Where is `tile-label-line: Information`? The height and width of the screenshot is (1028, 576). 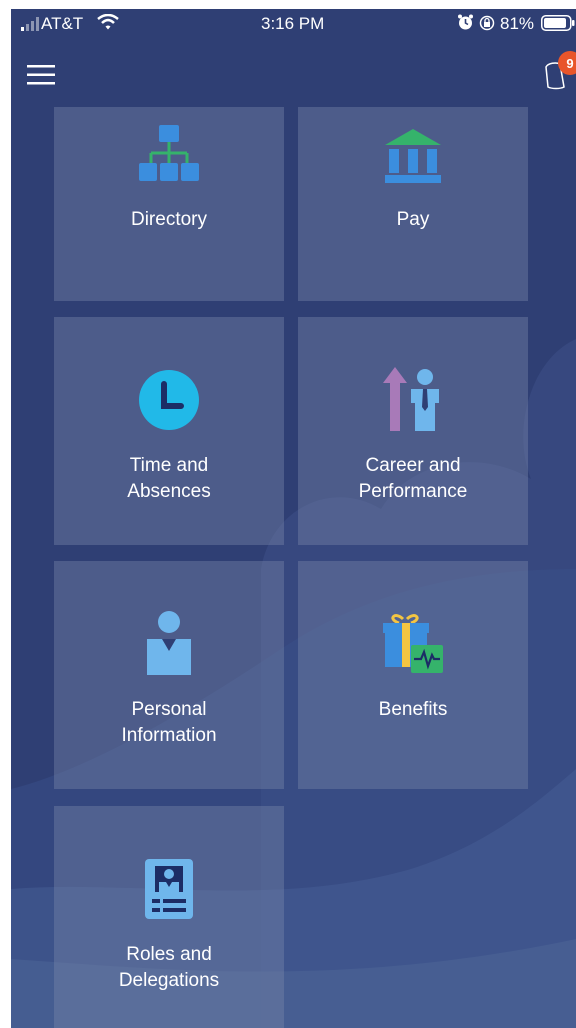
tile-label-line: Information is located at coordinates (169, 735).